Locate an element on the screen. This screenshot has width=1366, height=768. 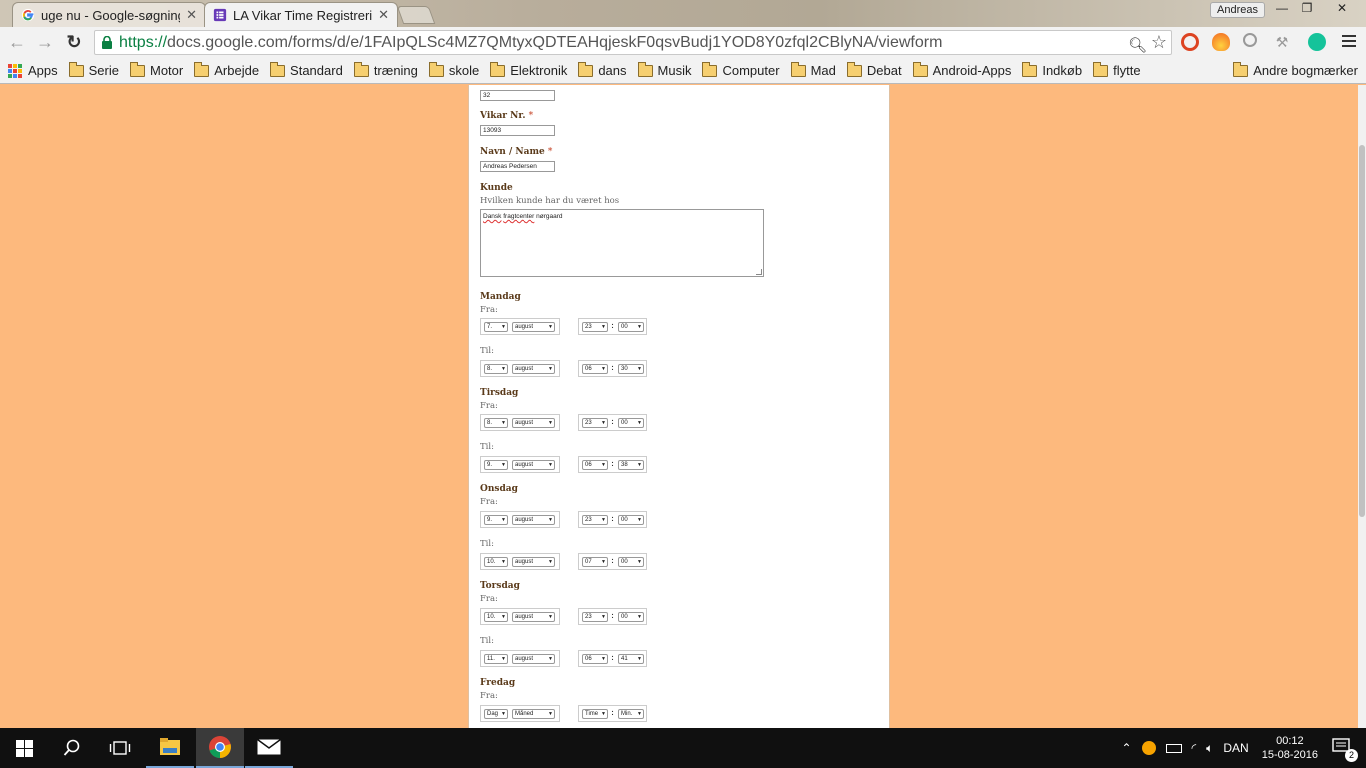
bookmark-folder: Indkøb is located at coordinates (1052, 69).